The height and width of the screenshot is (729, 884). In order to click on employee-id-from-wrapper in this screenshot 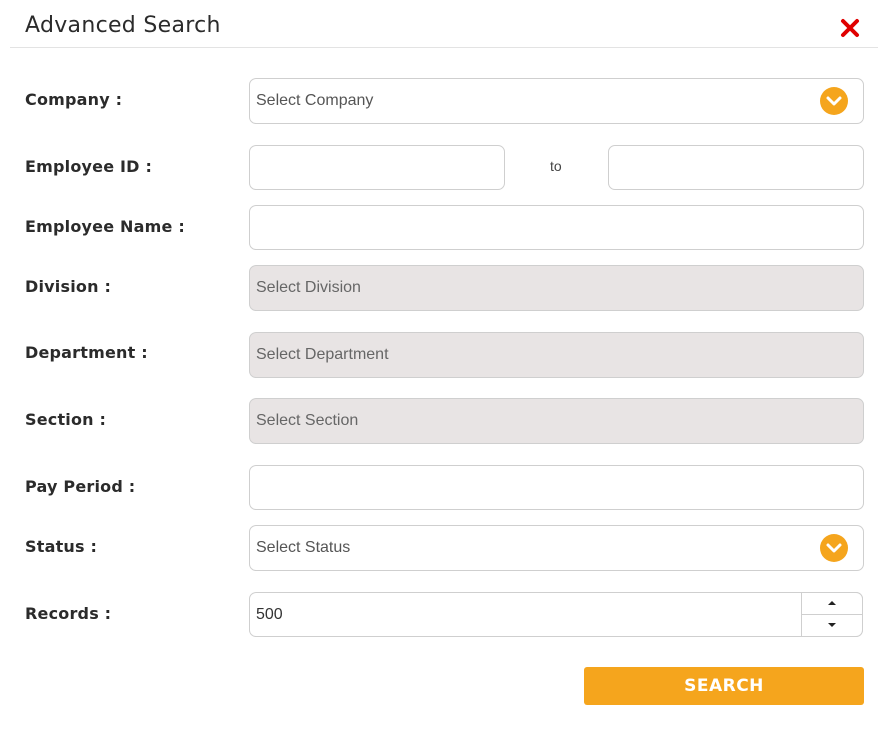, I will do `click(377, 167)`.